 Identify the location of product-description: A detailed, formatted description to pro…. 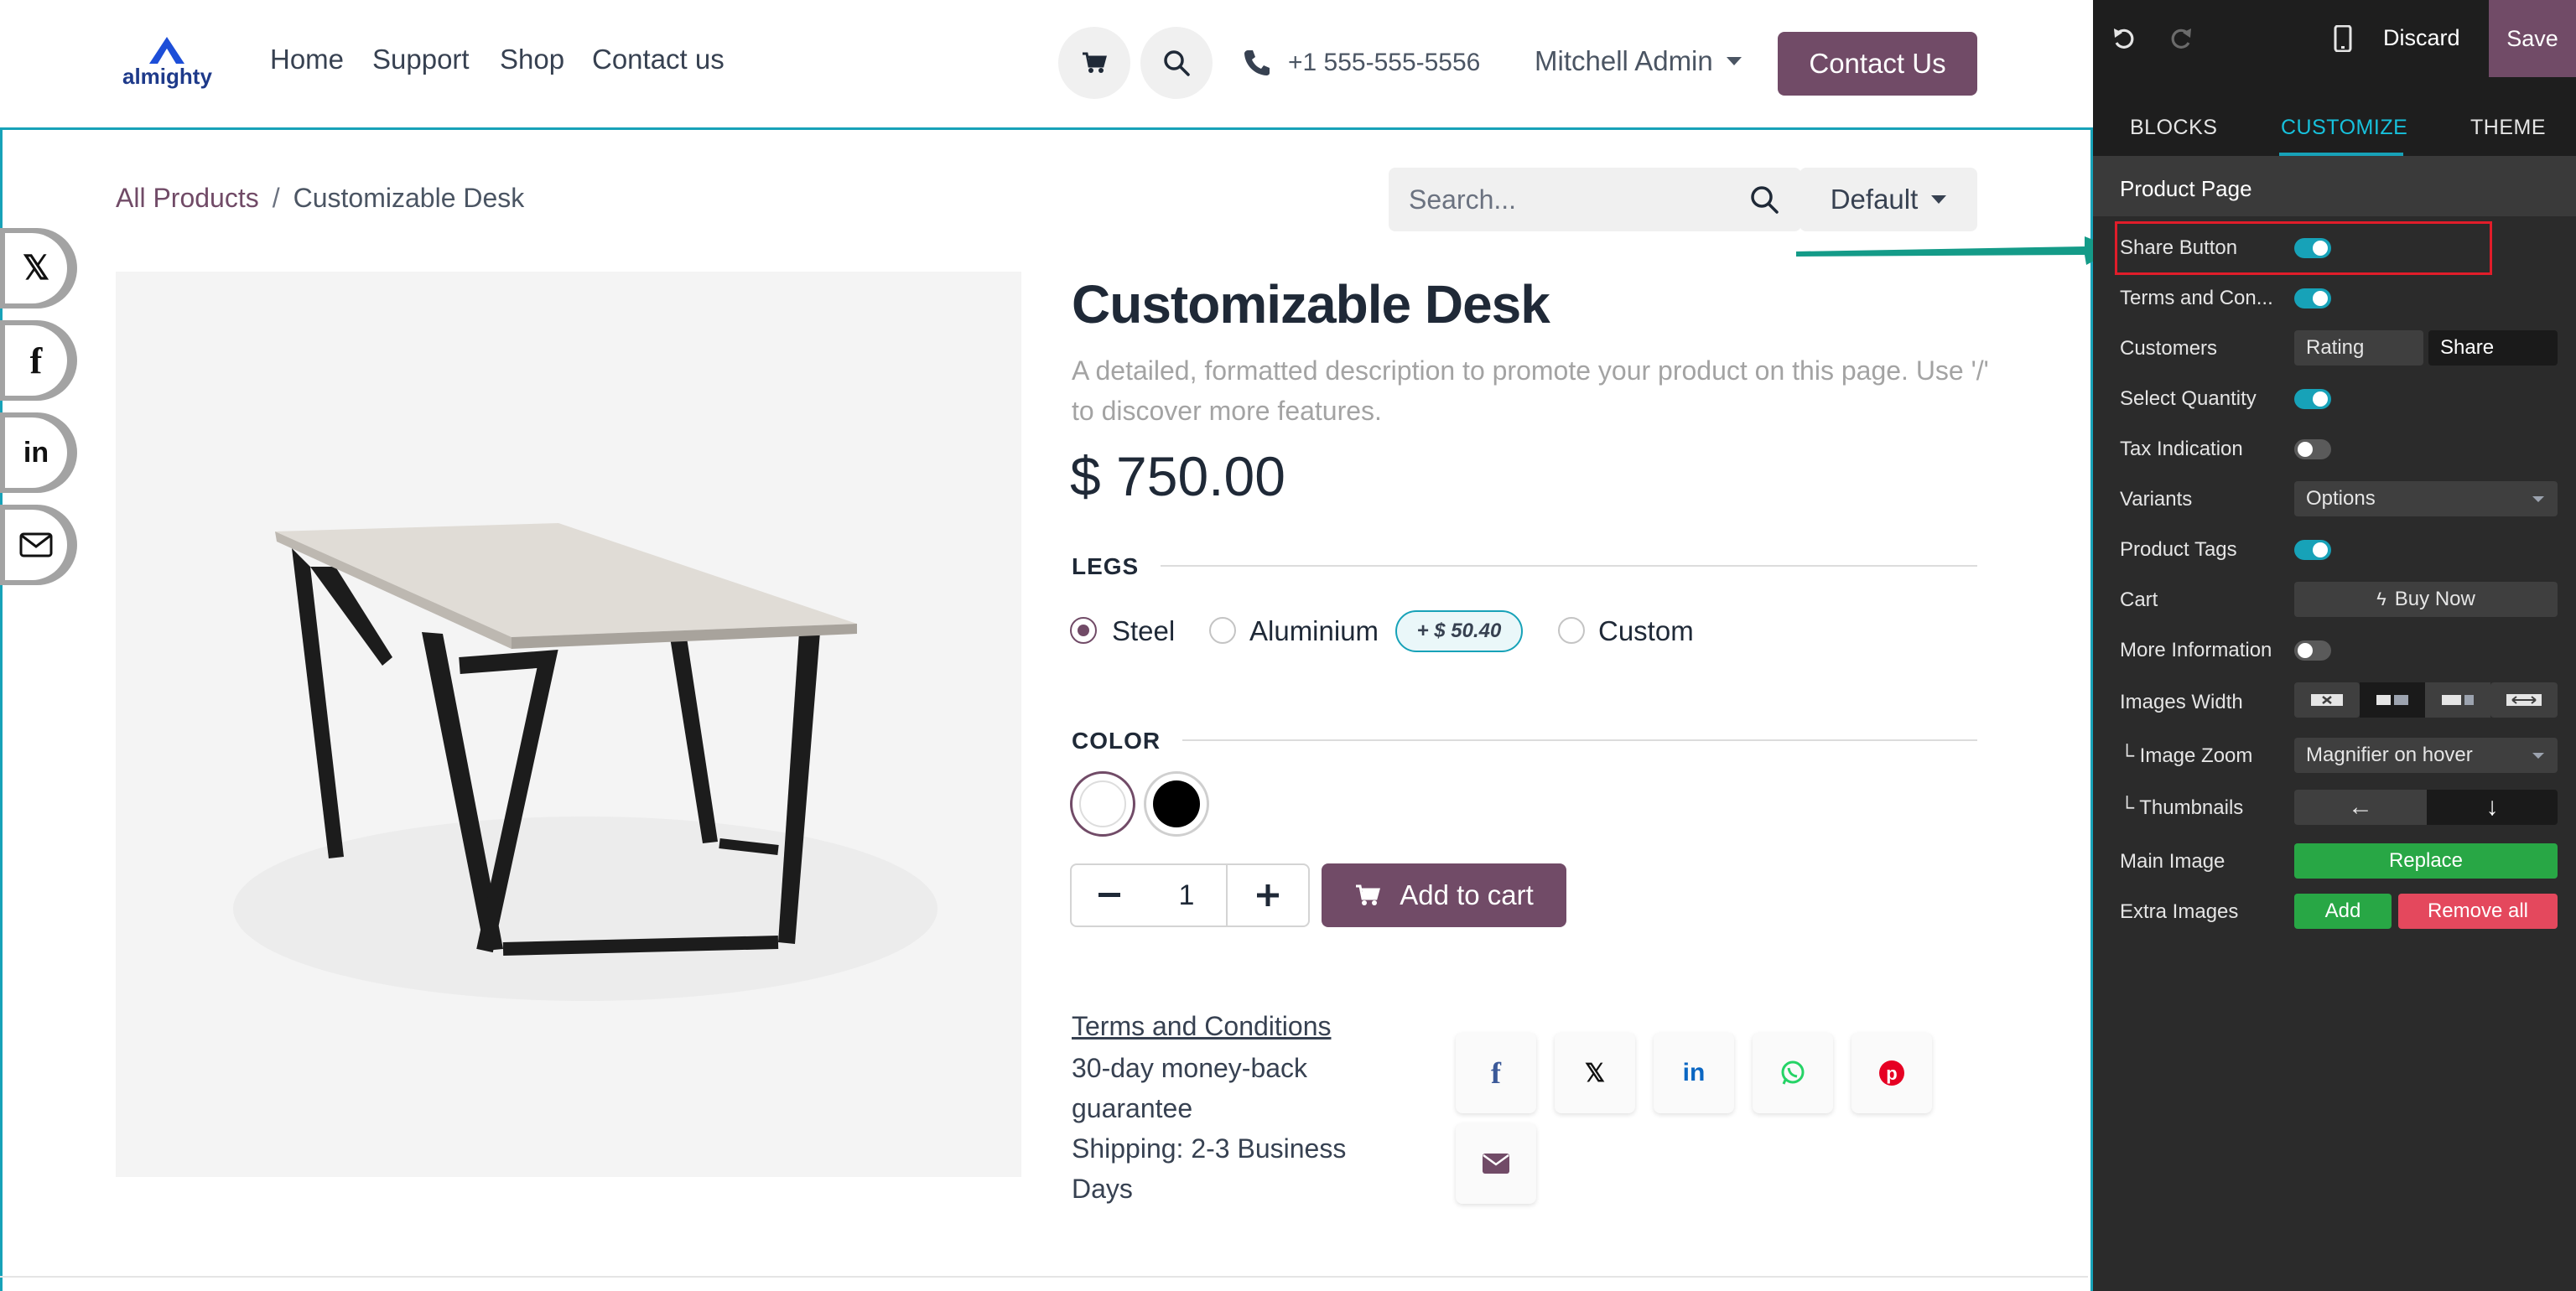
(1533, 391).